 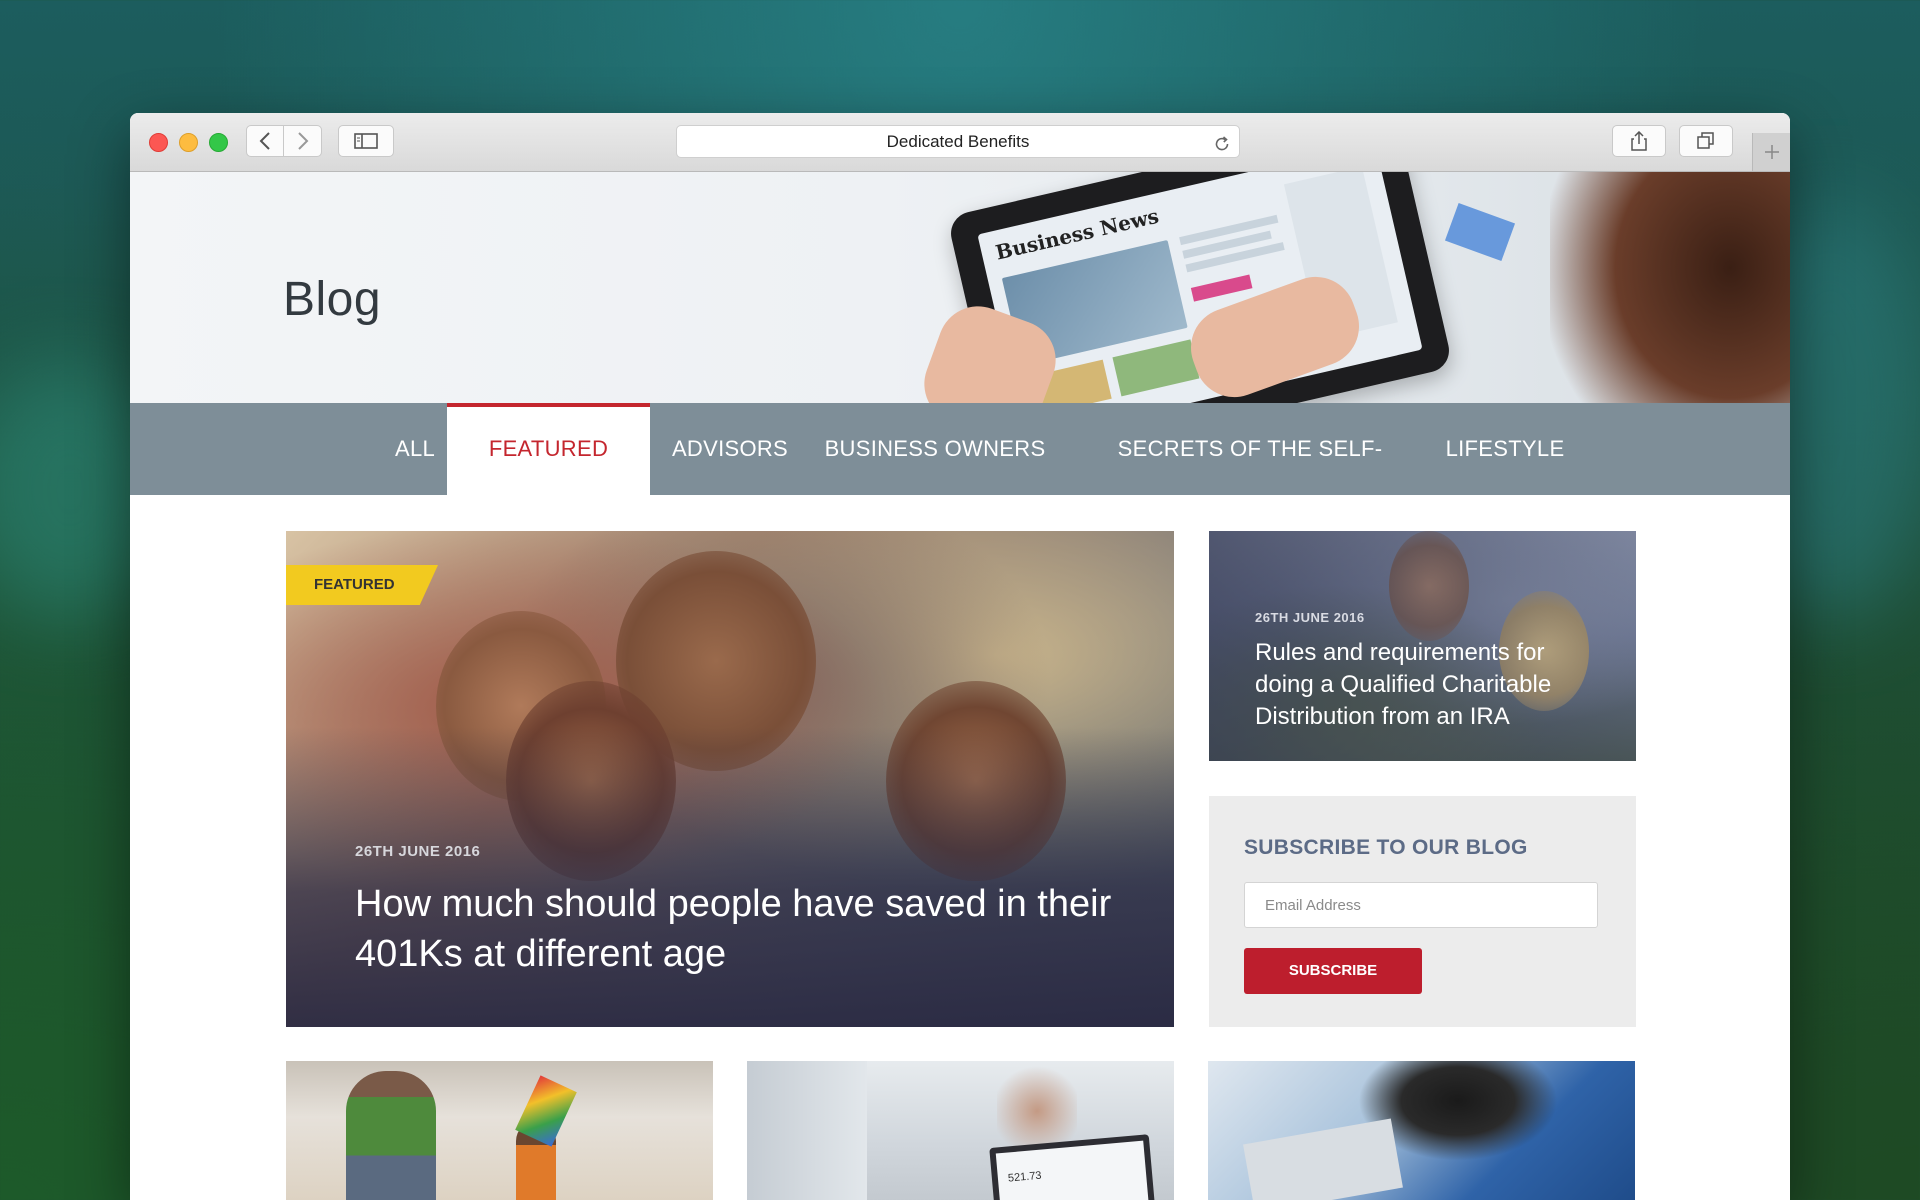 I want to click on zoom-window-button, so click(x=218, y=142).